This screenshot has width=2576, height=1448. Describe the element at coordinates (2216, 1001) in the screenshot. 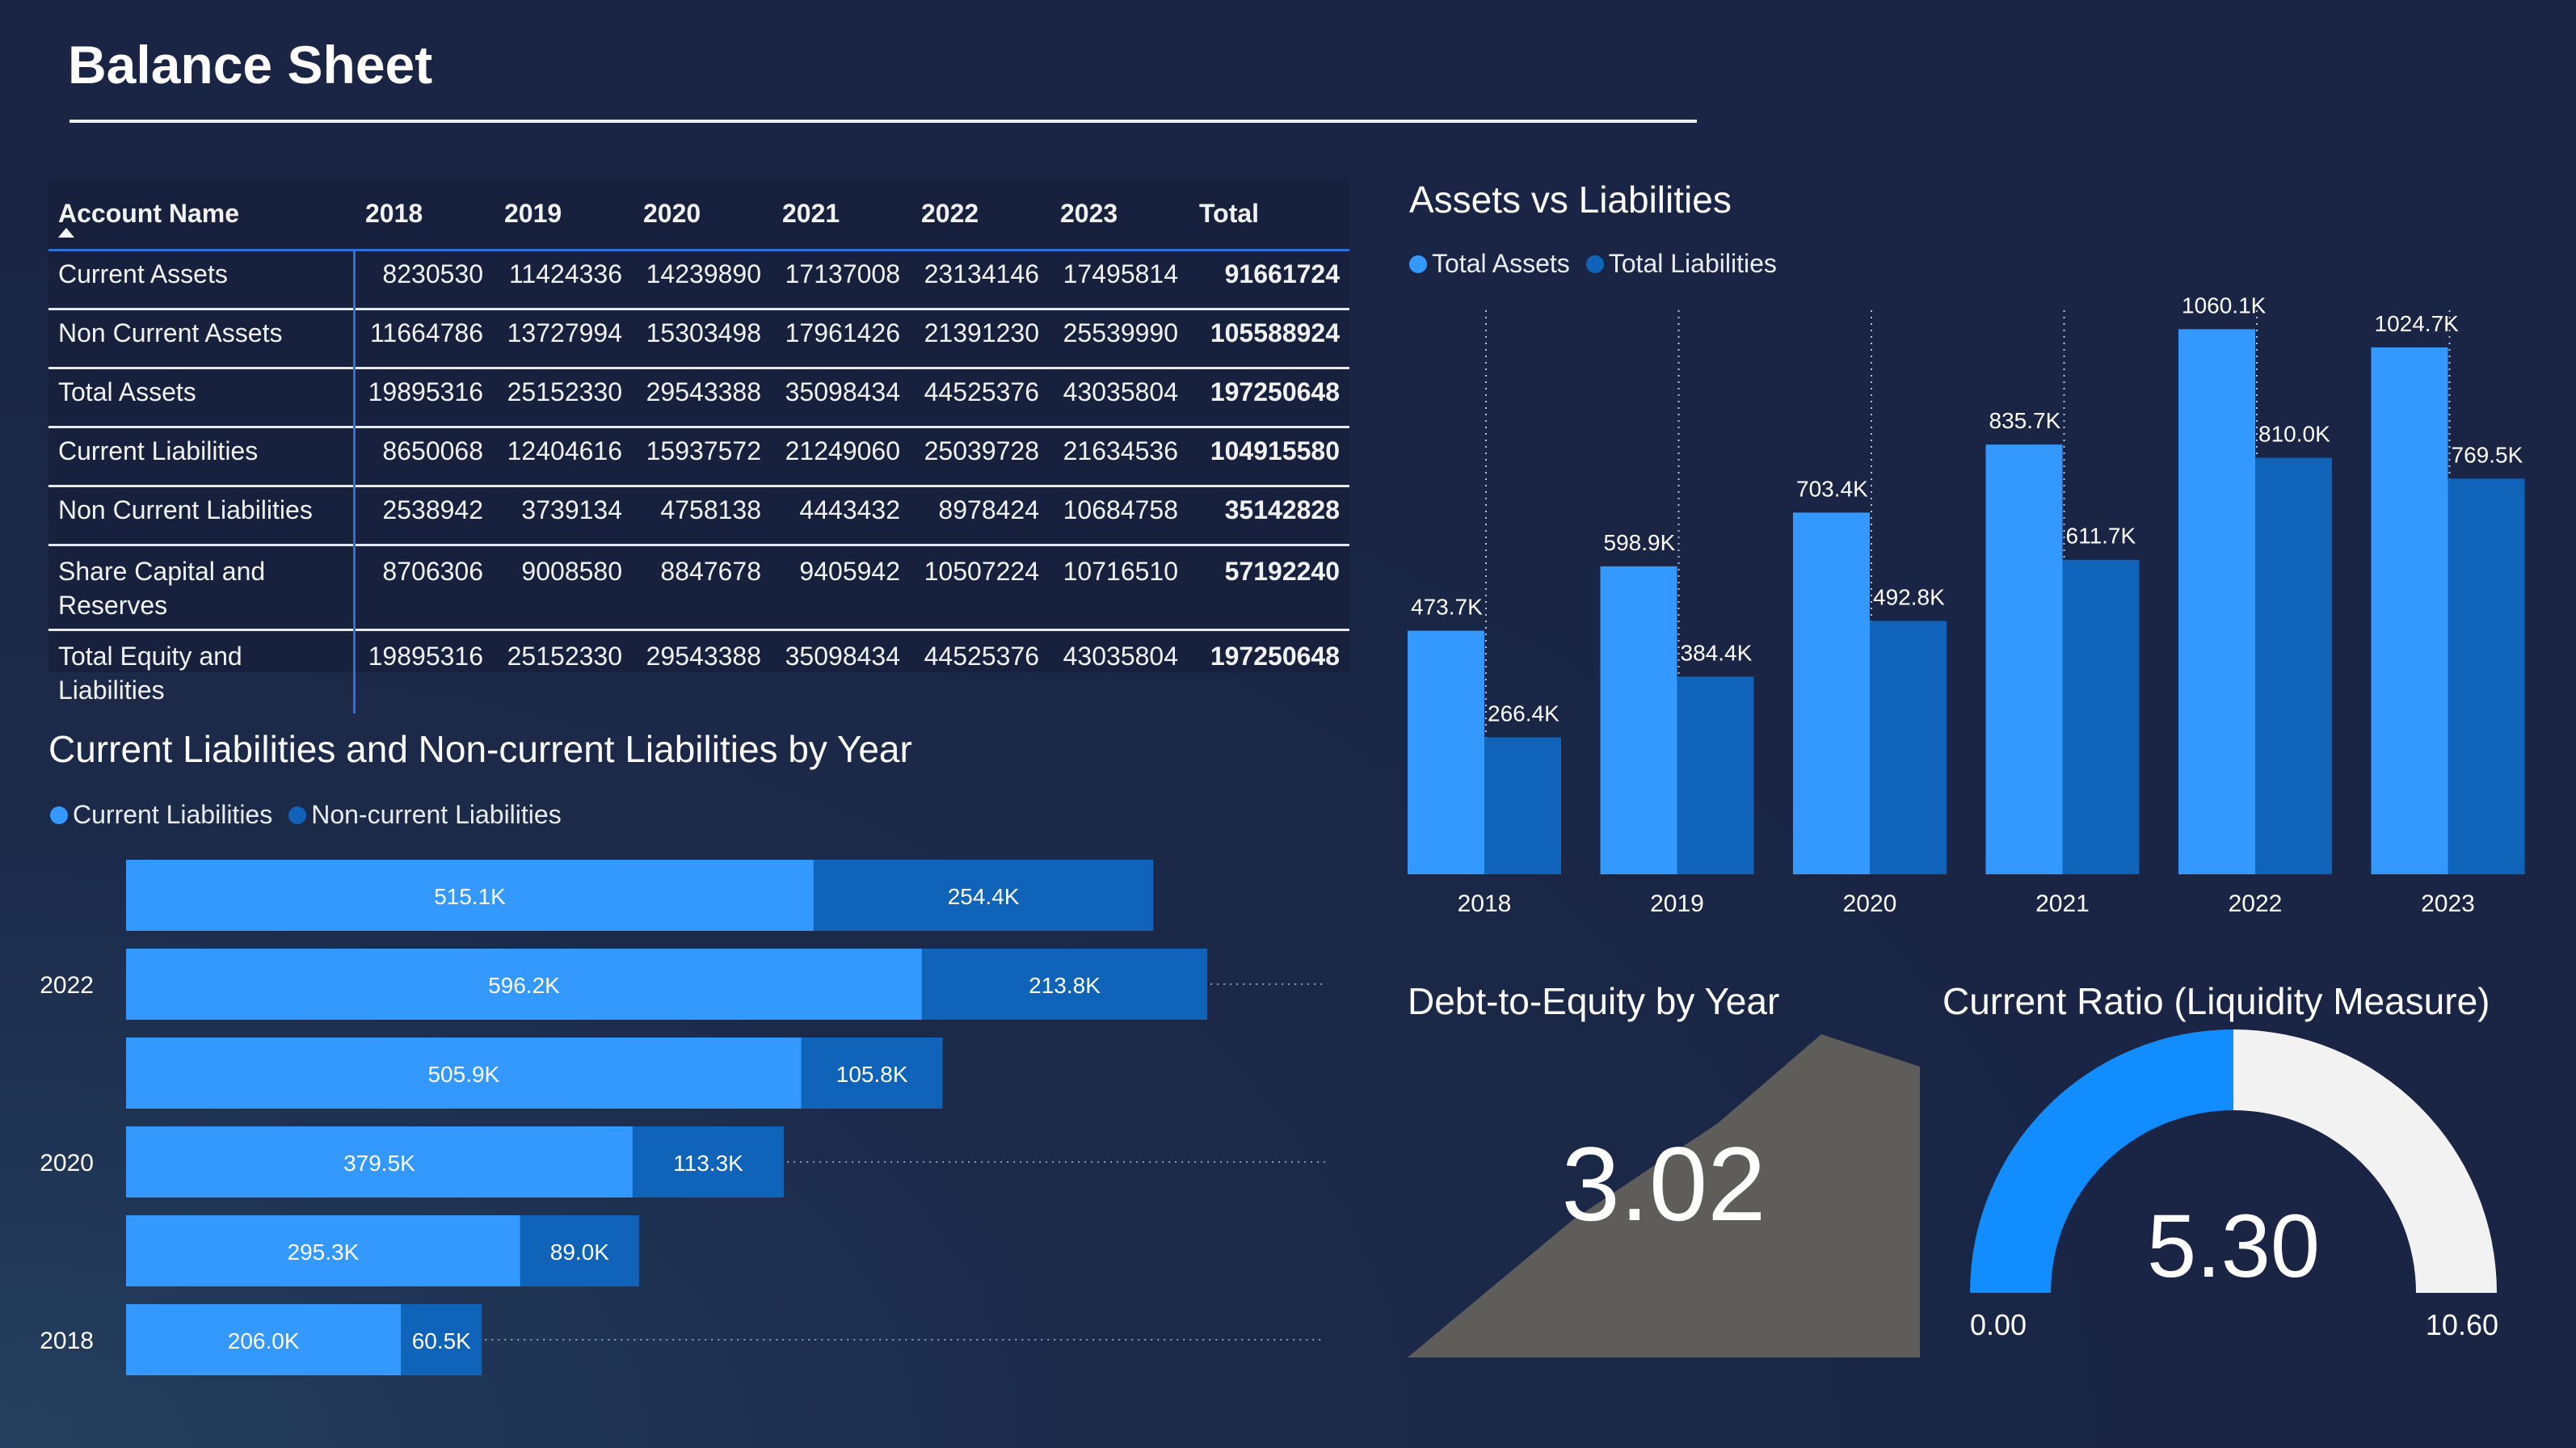

I see `current-ratio-title: Current Ratio (Liquidity Measure)` at that location.